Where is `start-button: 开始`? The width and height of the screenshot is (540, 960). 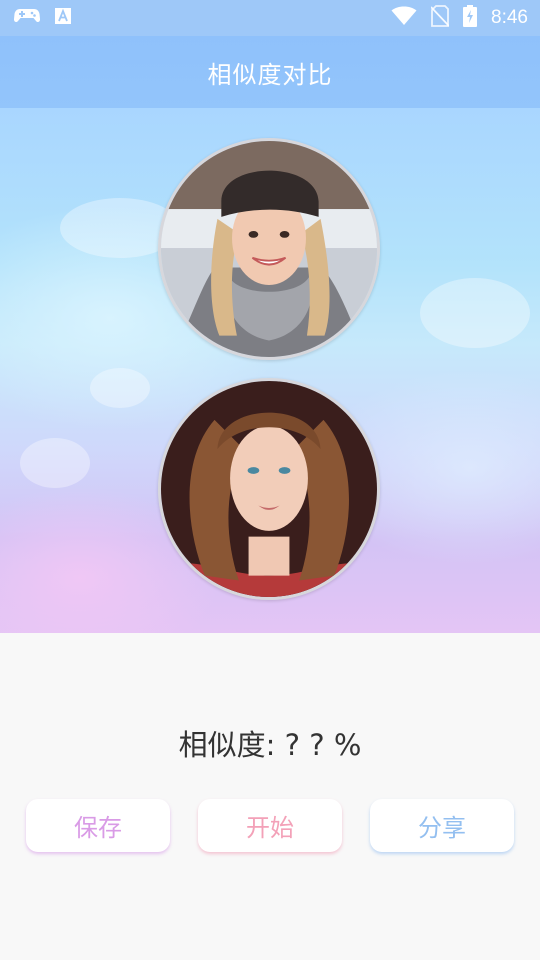
start-button: 开始 is located at coordinates (270, 825).